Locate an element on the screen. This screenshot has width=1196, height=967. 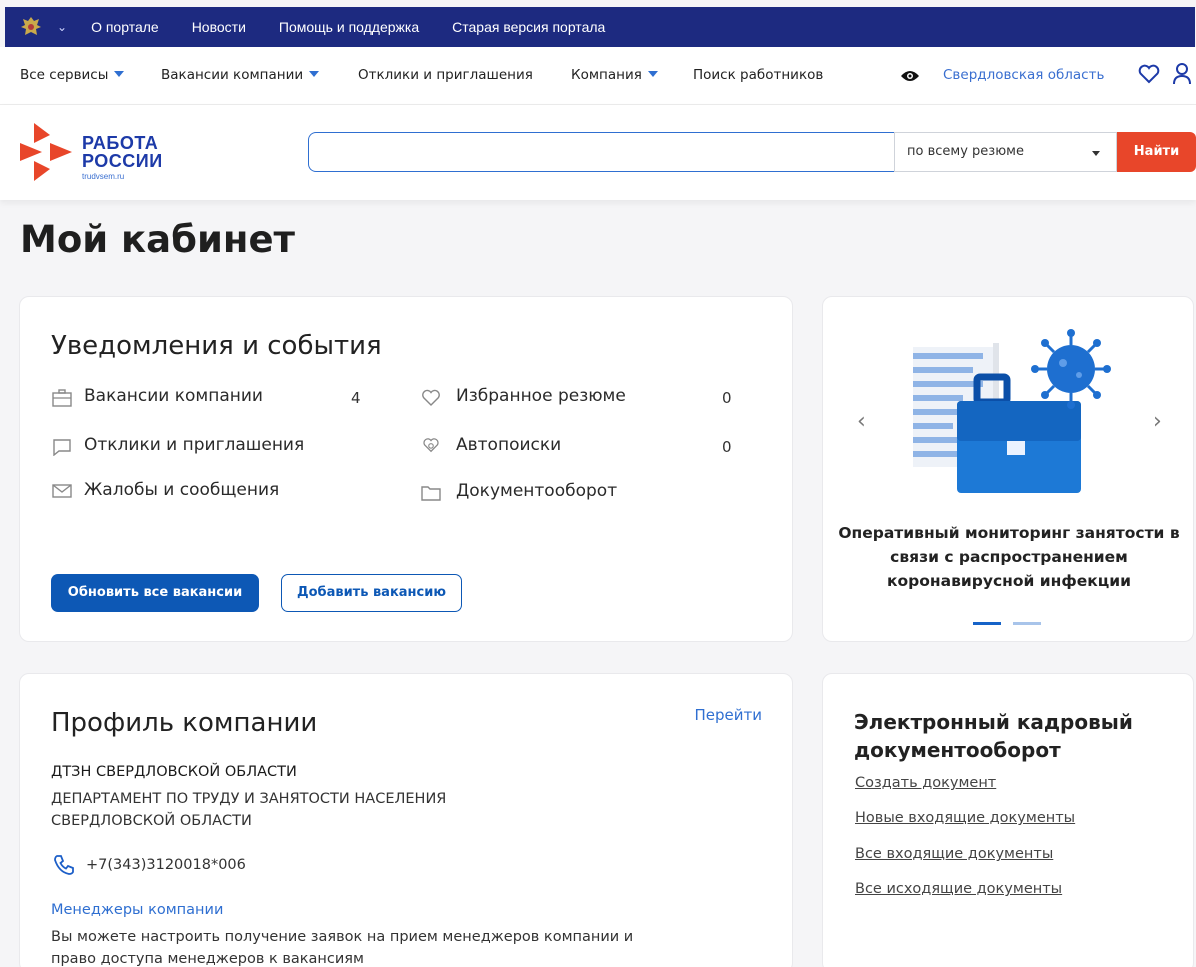
autosearch-icon is located at coordinates (431, 445).